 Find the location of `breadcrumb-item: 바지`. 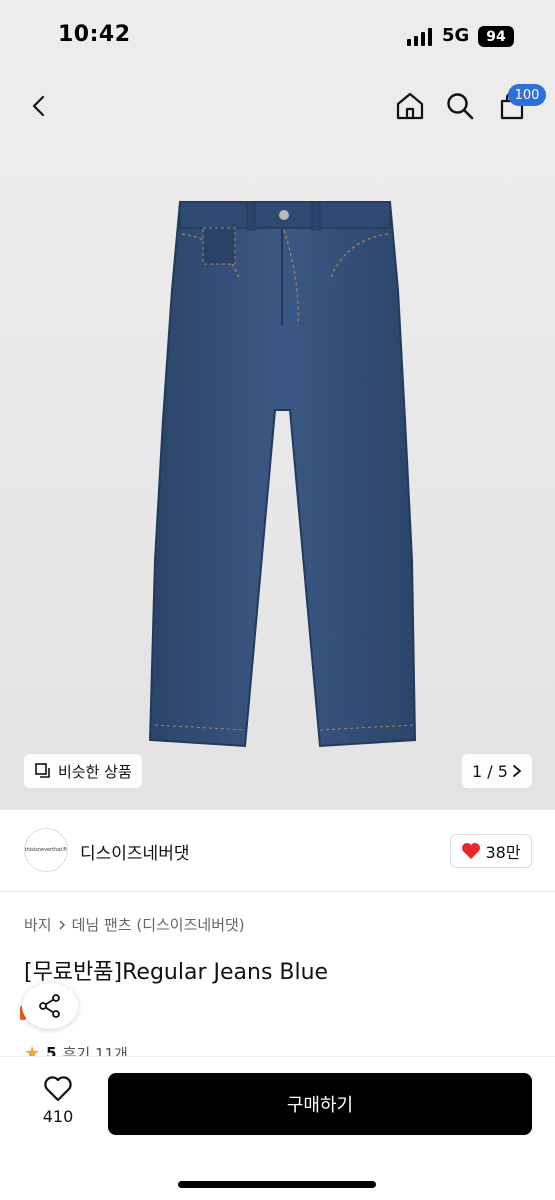

breadcrumb-item: 바지 is located at coordinates (38, 924).